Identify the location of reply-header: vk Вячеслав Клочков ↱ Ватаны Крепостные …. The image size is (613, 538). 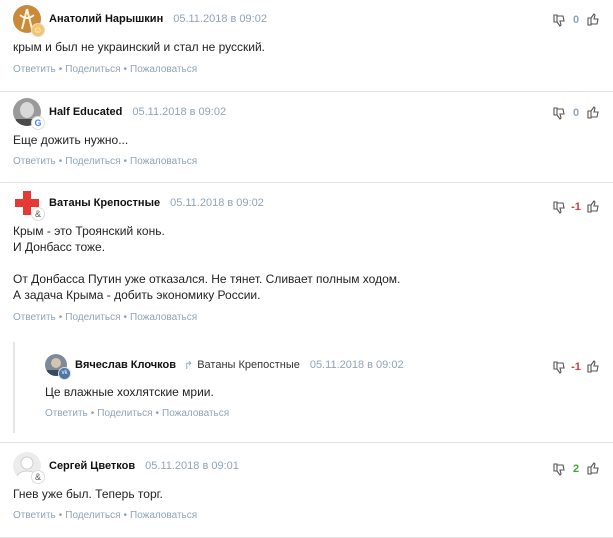
(224, 365).